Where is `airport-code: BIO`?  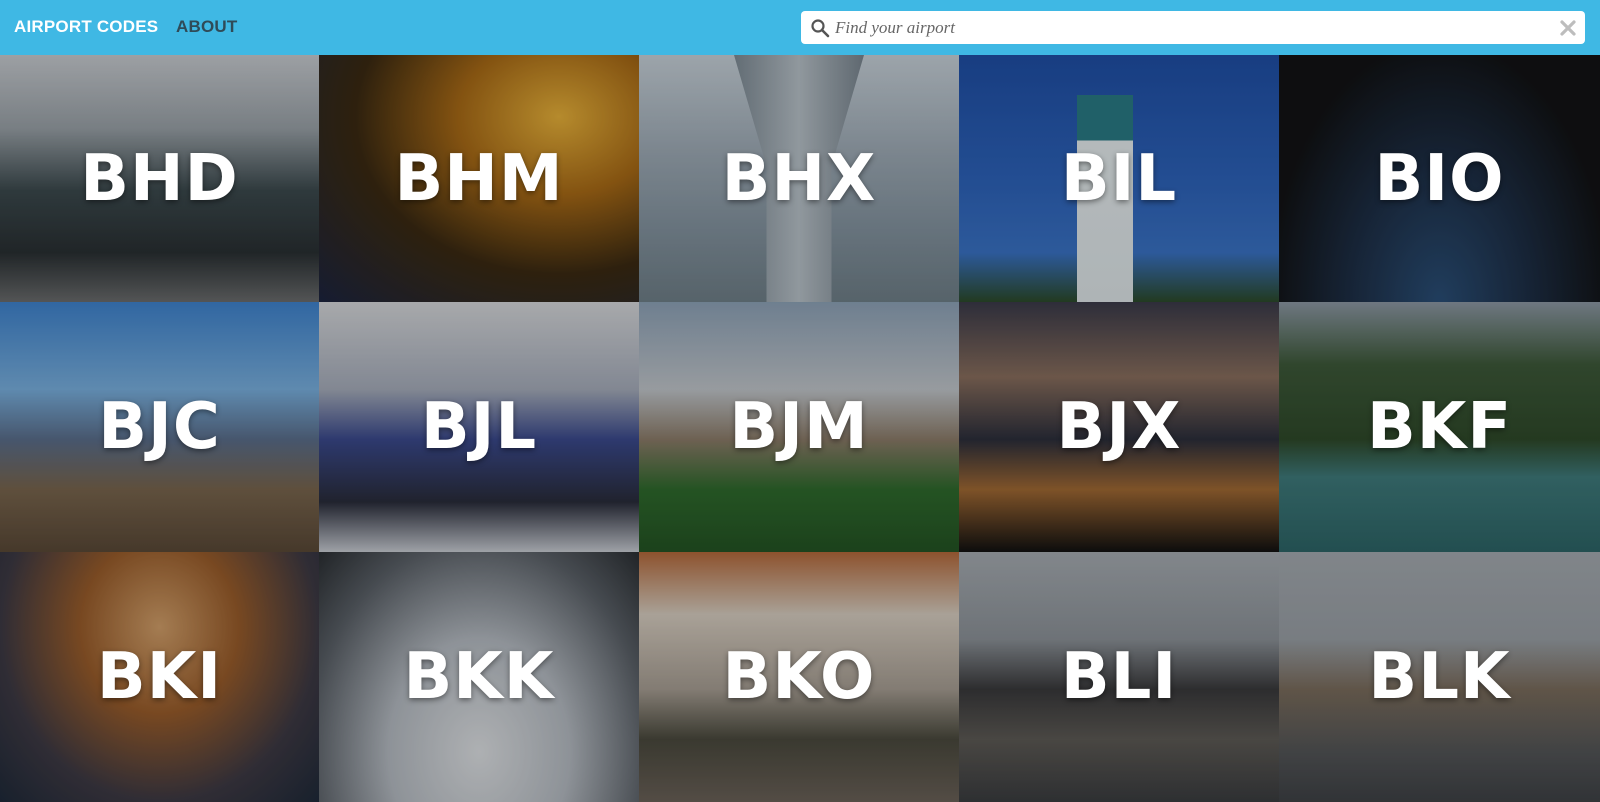 airport-code: BIO is located at coordinates (1439, 178).